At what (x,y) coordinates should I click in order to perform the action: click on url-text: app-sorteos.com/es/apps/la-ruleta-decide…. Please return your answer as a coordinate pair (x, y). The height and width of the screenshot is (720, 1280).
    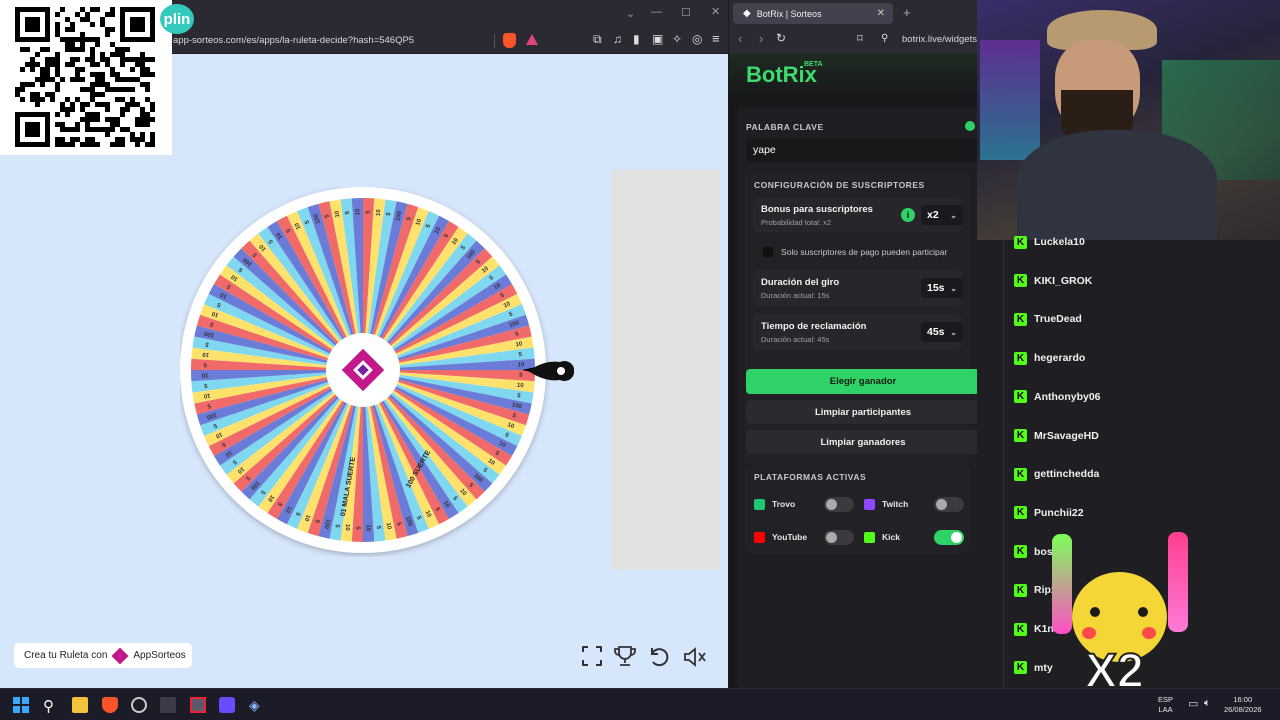
    Looking at the image, I should click on (293, 40).